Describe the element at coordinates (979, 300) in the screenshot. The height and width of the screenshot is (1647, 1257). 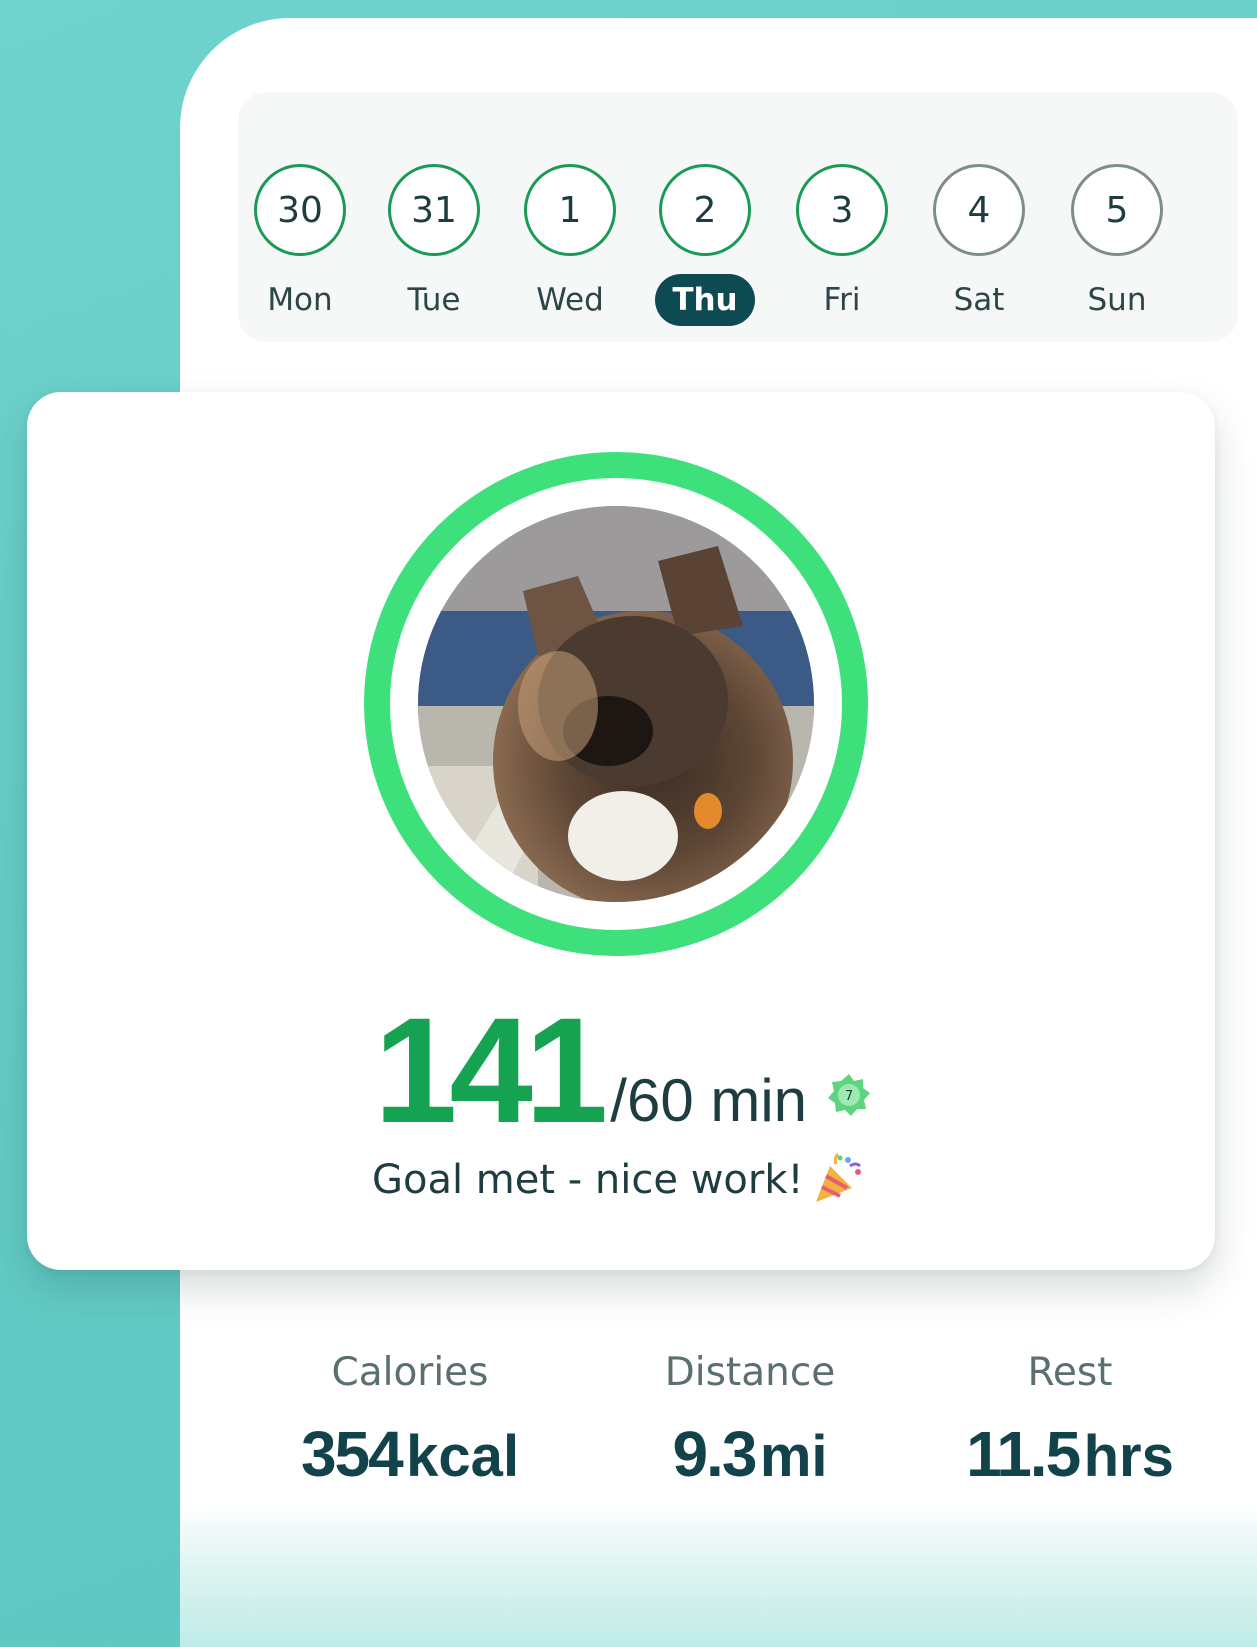
I see `day-name: Sat` at that location.